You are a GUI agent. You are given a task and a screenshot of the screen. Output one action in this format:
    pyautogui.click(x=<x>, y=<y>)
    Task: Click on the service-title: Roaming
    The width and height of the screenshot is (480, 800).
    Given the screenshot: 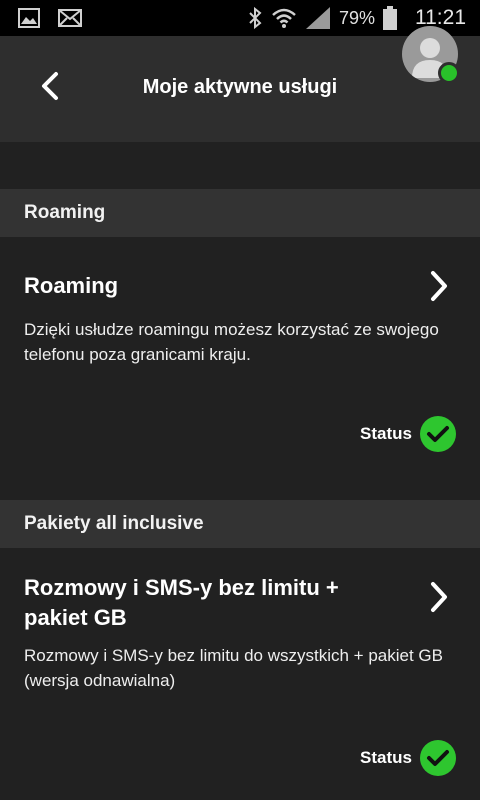 What is the action you would take?
    pyautogui.click(x=71, y=285)
    